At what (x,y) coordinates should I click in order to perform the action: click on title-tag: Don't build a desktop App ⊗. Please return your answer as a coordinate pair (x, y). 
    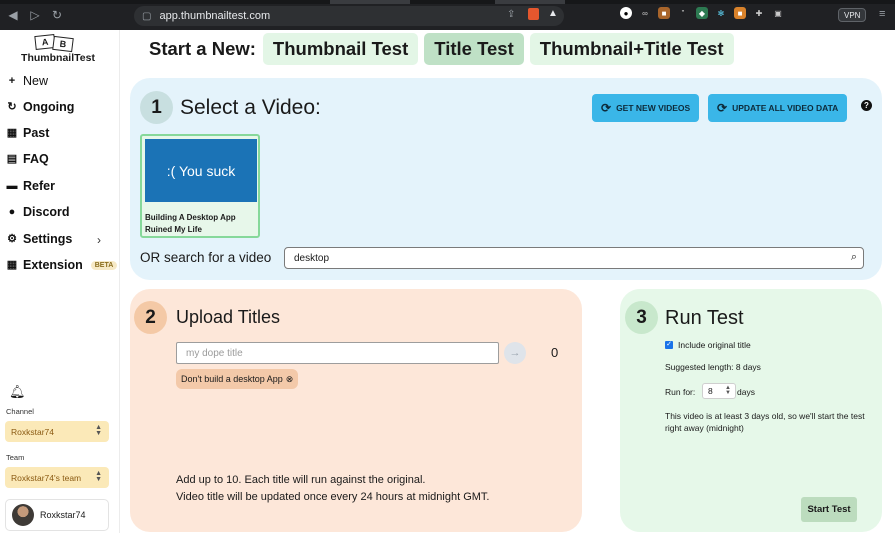
    Looking at the image, I should click on (237, 379).